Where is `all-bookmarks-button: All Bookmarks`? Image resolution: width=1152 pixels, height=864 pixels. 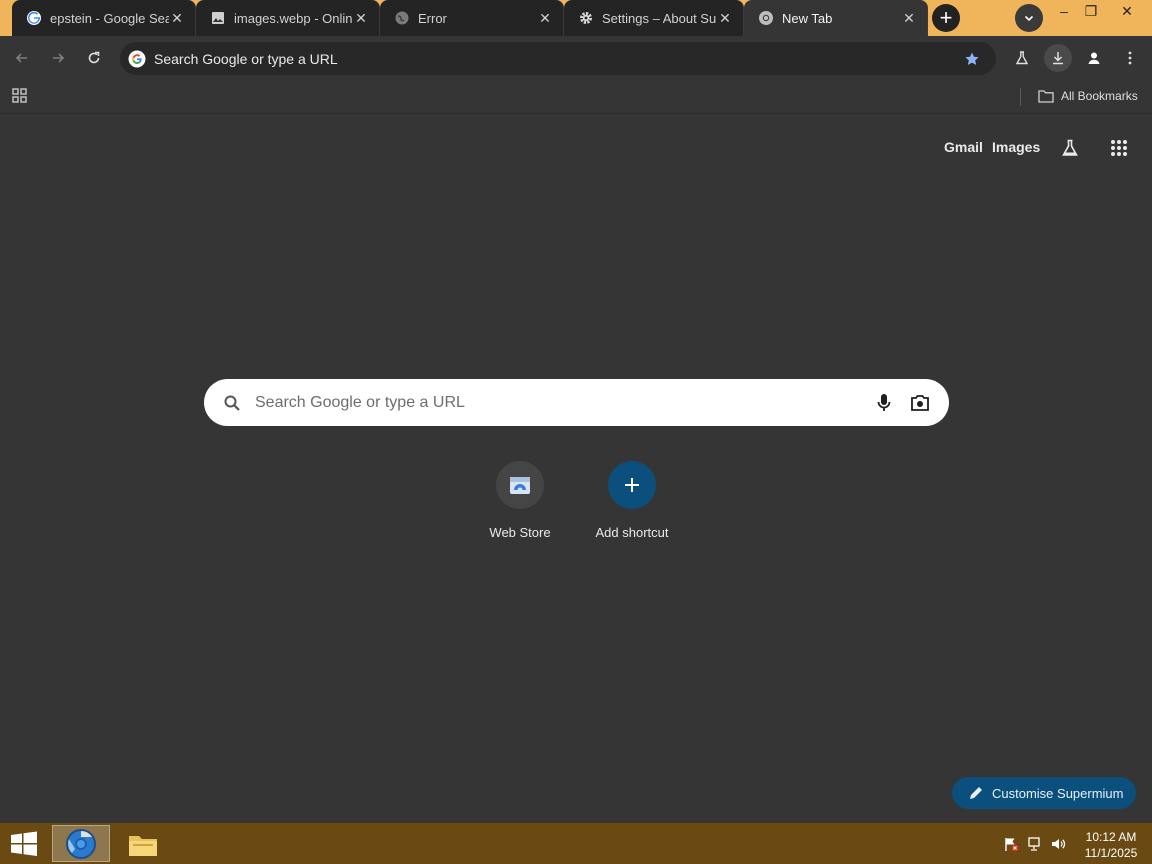 all-bookmarks-button: All Bookmarks is located at coordinates (1088, 96).